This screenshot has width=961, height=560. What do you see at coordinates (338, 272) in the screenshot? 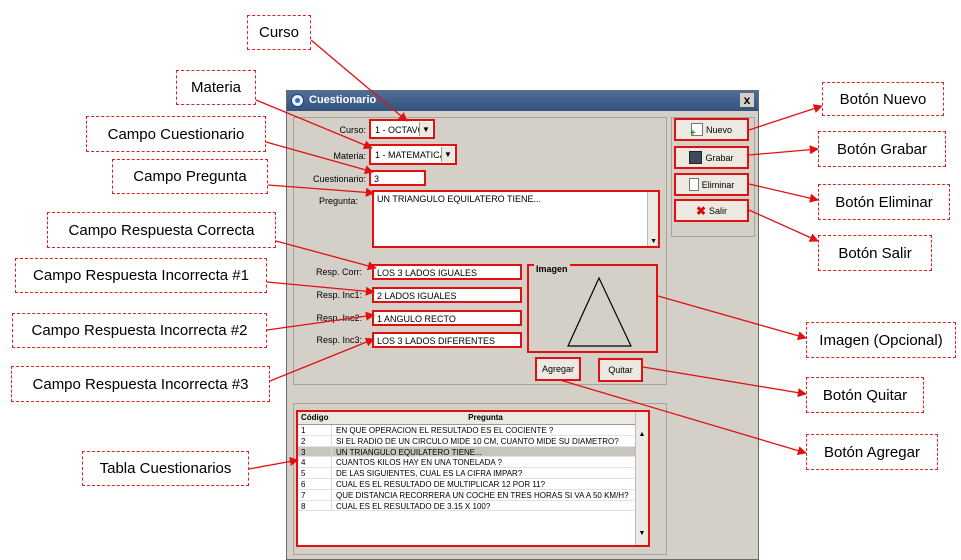
I see `resp-corr-label: Resp. Corr:` at bounding box center [338, 272].